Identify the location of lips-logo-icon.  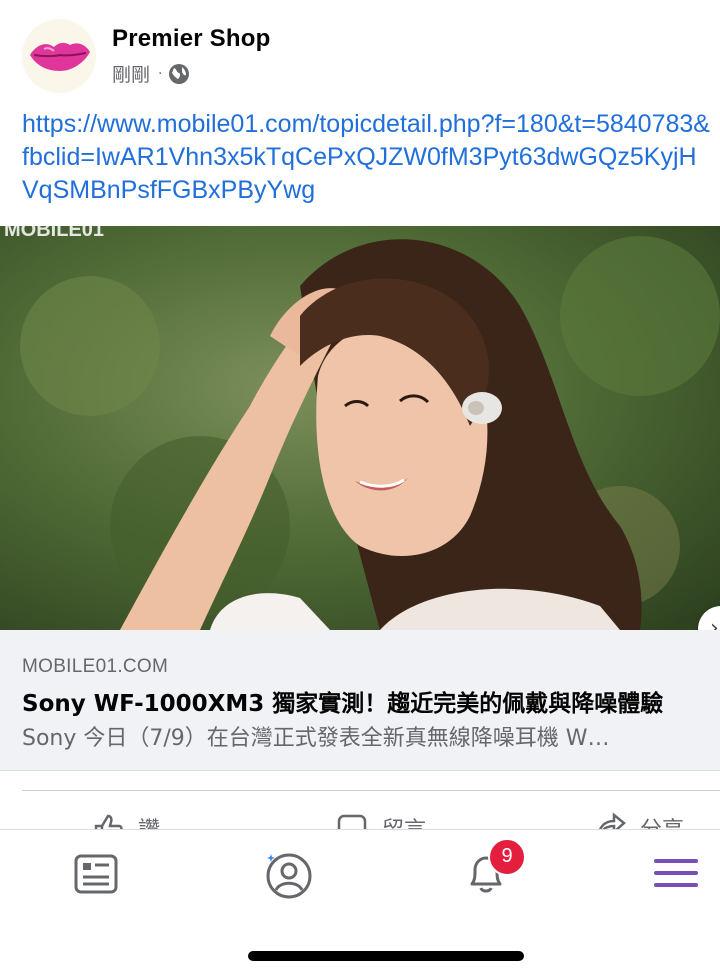
(60, 56).